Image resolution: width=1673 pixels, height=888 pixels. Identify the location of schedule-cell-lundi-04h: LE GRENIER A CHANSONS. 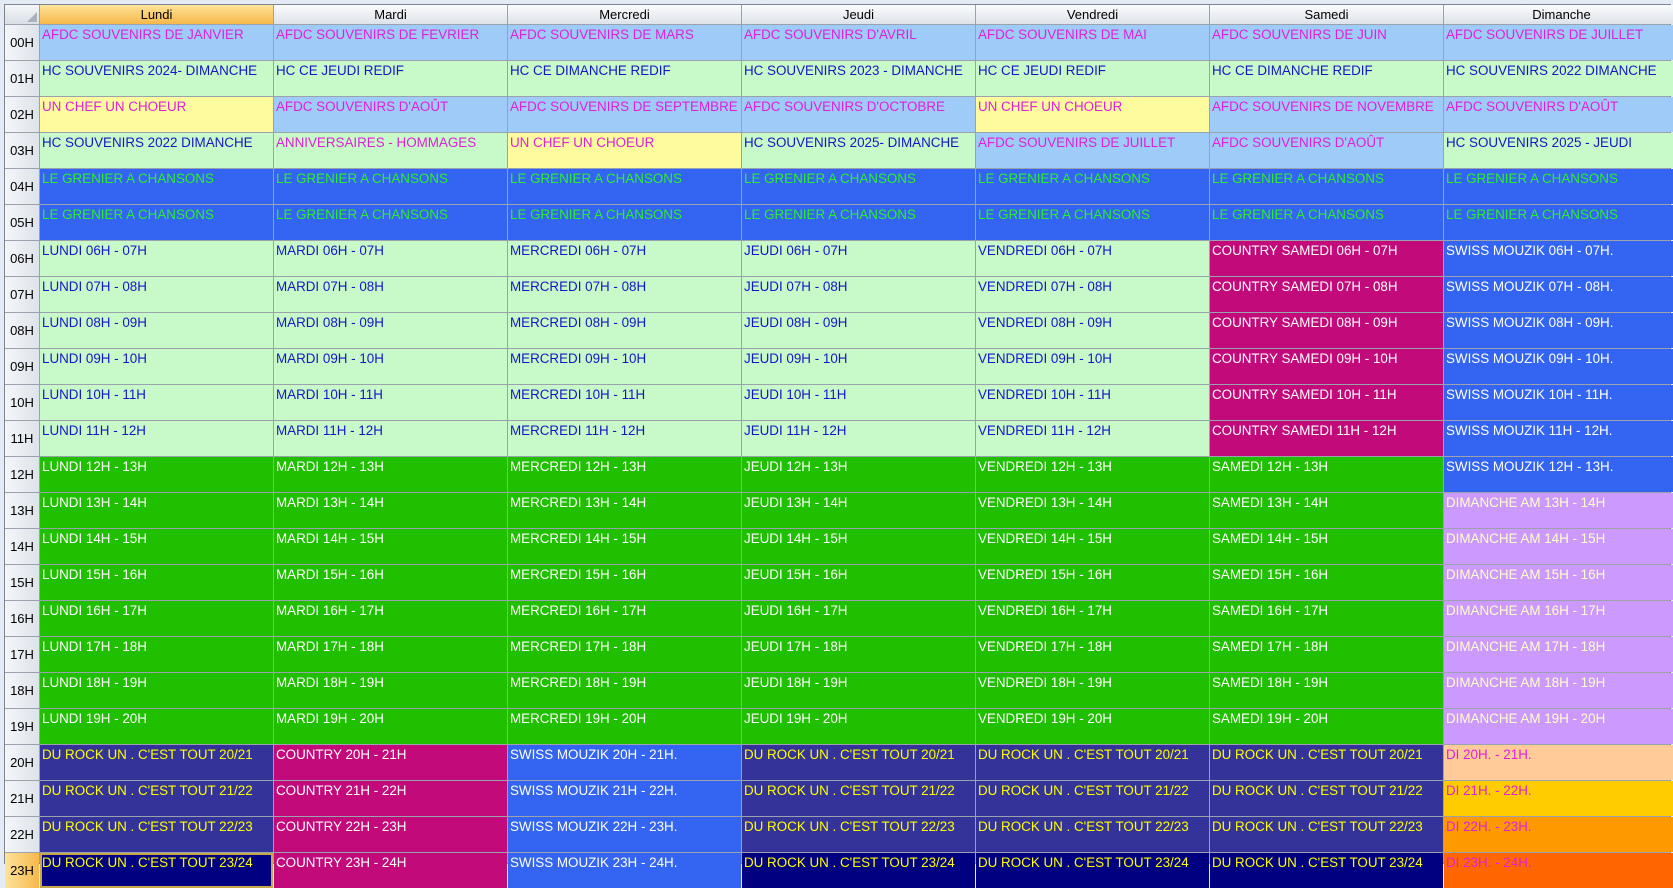
(156, 186).